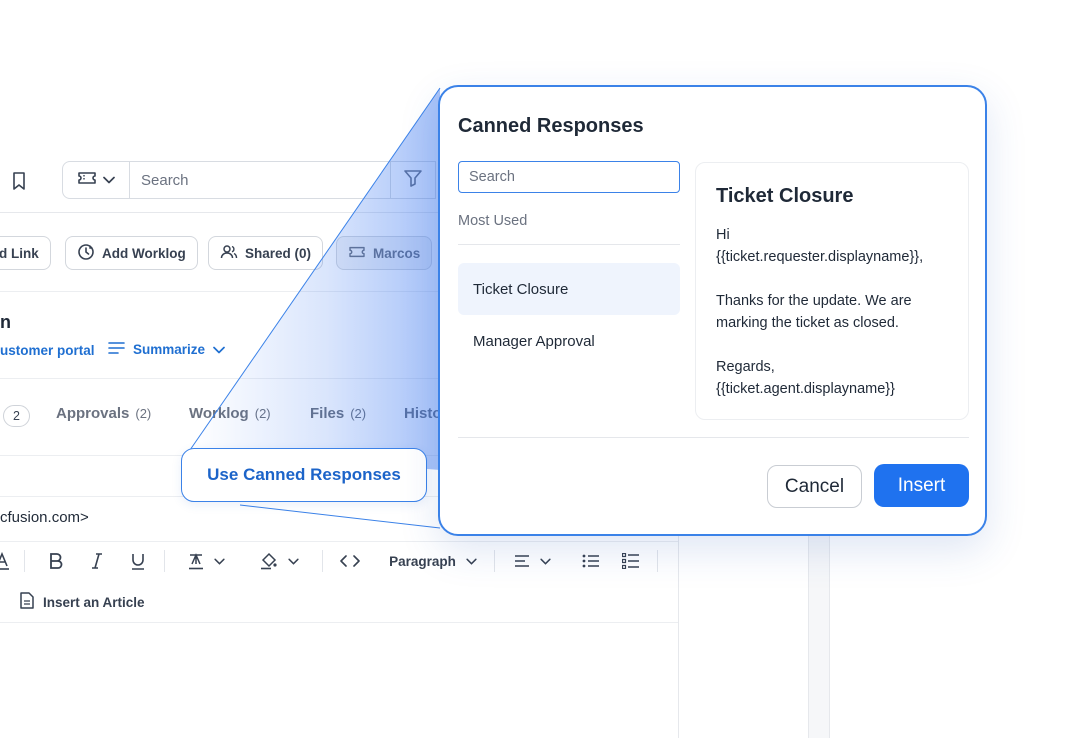 This screenshot has width=1072, height=738. Describe the element at coordinates (327, 413) in the screenshot. I see `tab-label: Files` at that location.